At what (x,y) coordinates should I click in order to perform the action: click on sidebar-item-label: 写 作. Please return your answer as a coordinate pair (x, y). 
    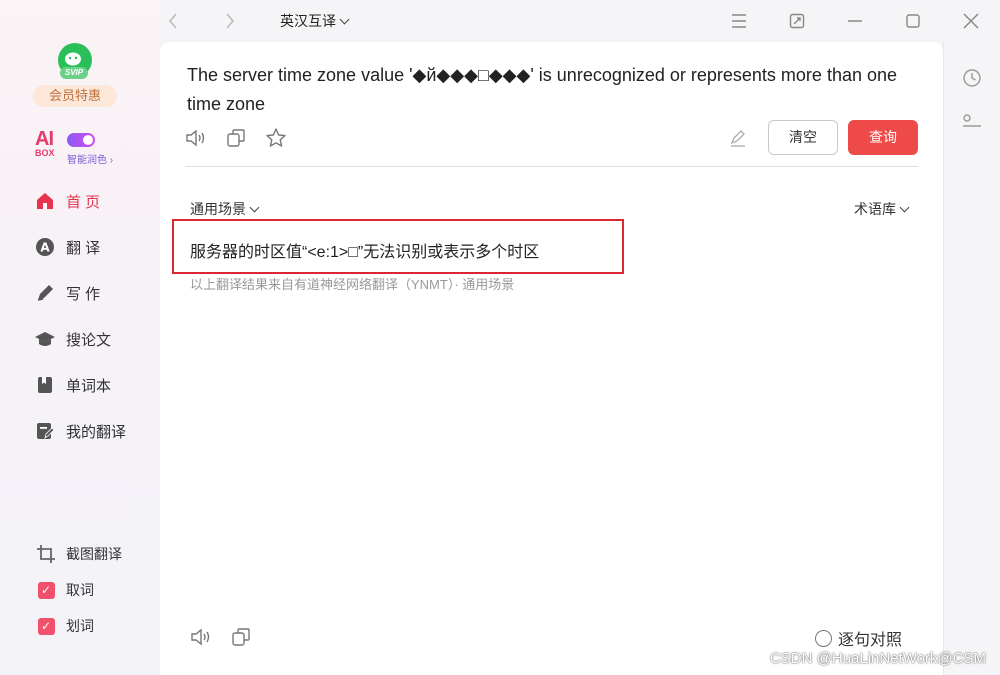
    Looking at the image, I should click on (83, 294).